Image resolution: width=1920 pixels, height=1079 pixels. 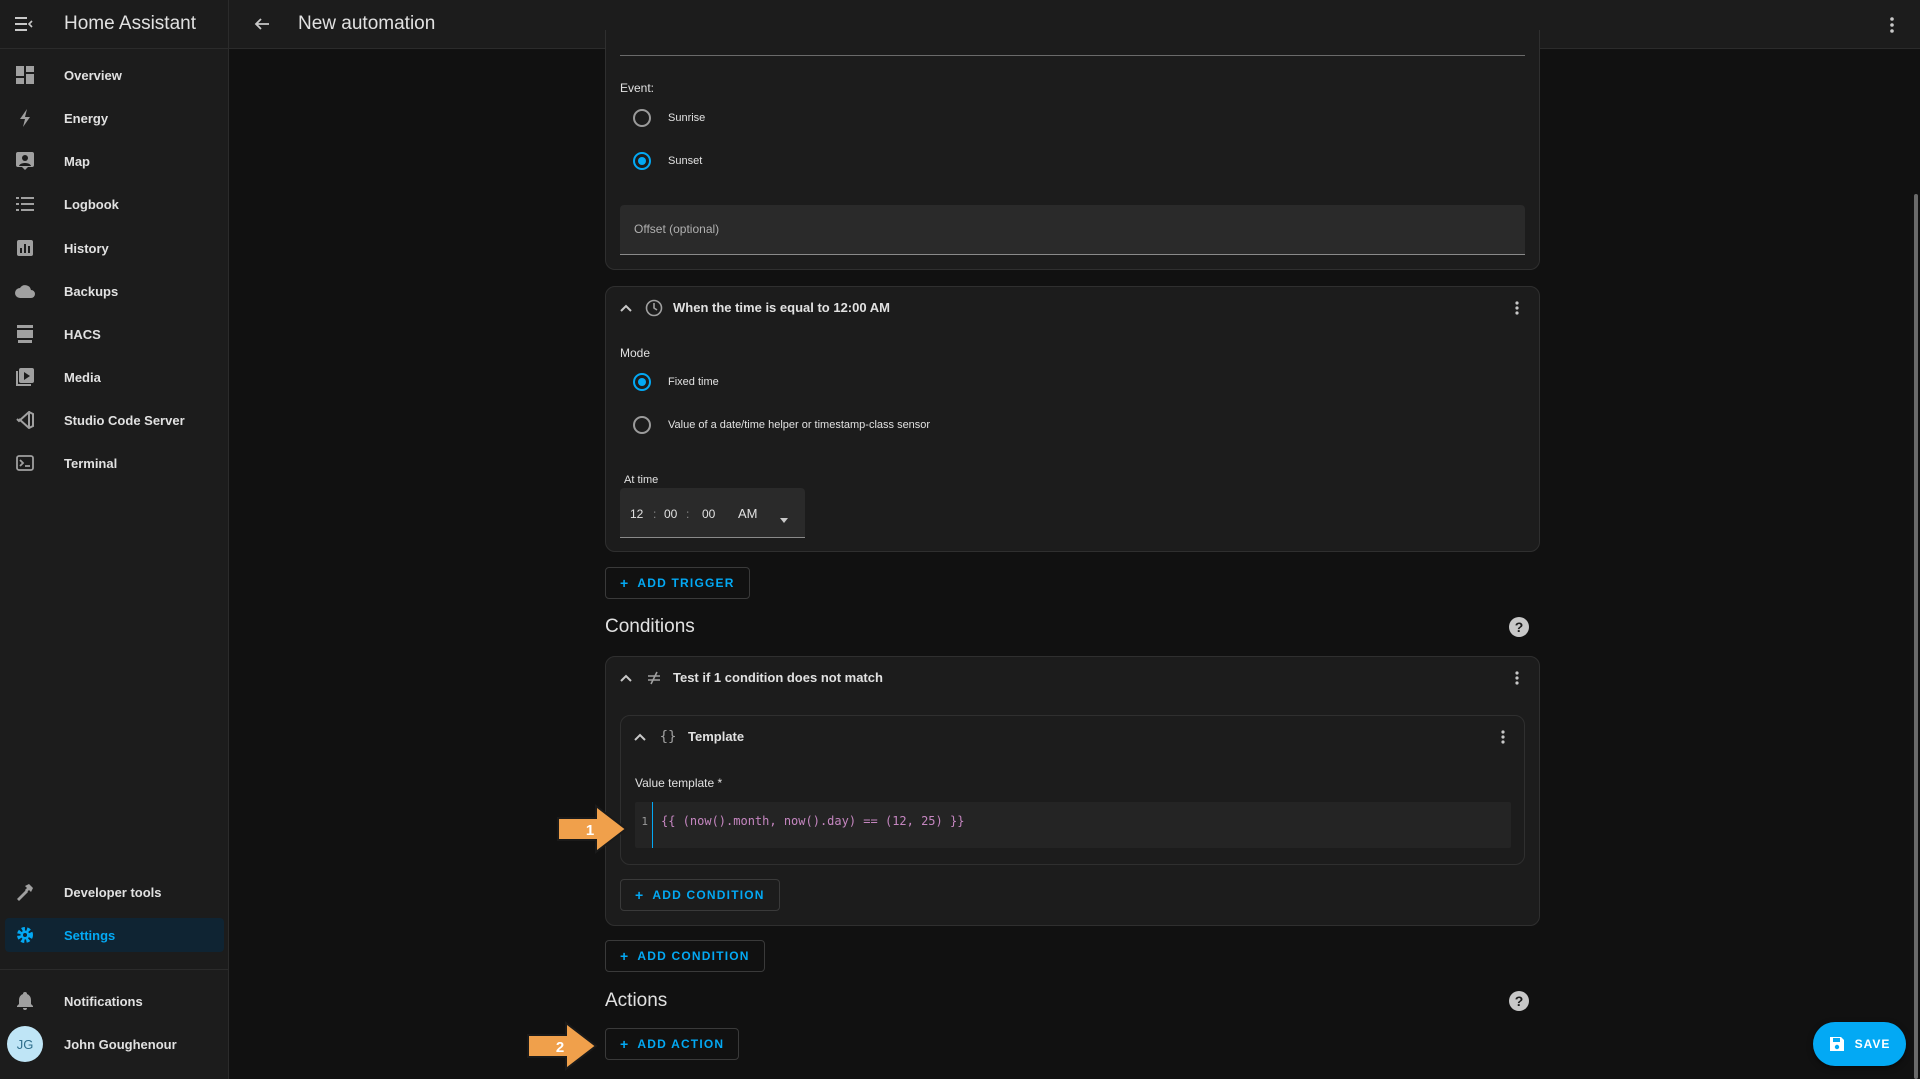 What do you see at coordinates (367, 23) in the screenshot?
I see `page-title: New automation` at bounding box center [367, 23].